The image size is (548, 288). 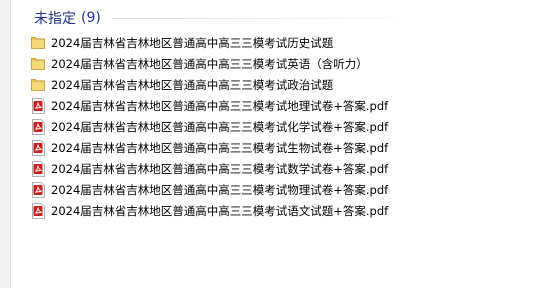 What do you see at coordinates (91, 18) in the screenshot?
I see `group-count: (9)` at bounding box center [91, 18].